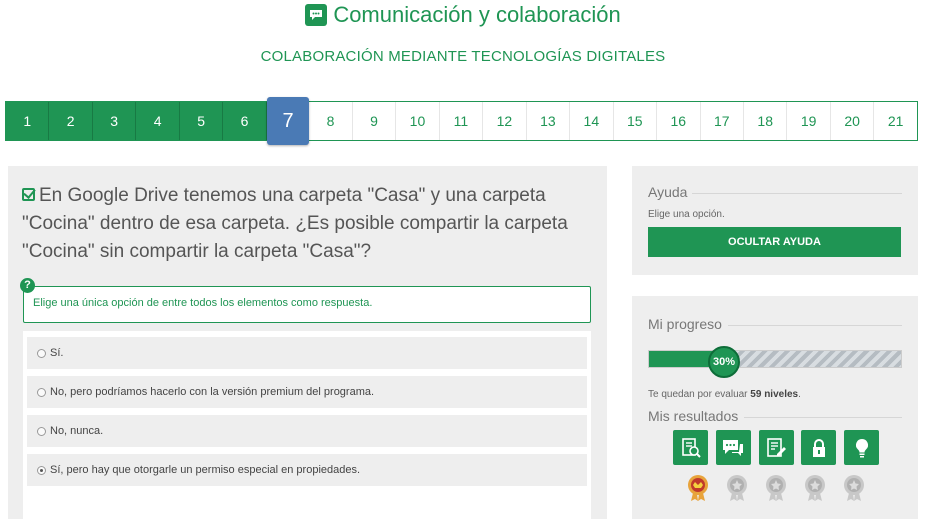  What do you see at coordinates (331, 121) in the screenshot?
I see `step-8: 8` at bounding box center [331, 121].